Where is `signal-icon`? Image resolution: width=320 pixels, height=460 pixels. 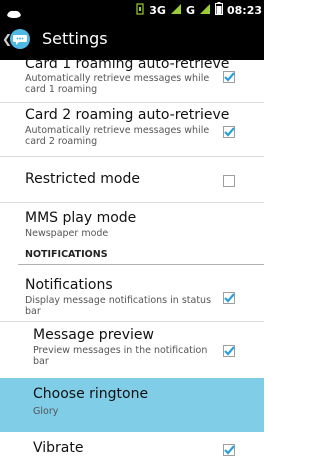 signal-icon is located at coordinates (176, 10).